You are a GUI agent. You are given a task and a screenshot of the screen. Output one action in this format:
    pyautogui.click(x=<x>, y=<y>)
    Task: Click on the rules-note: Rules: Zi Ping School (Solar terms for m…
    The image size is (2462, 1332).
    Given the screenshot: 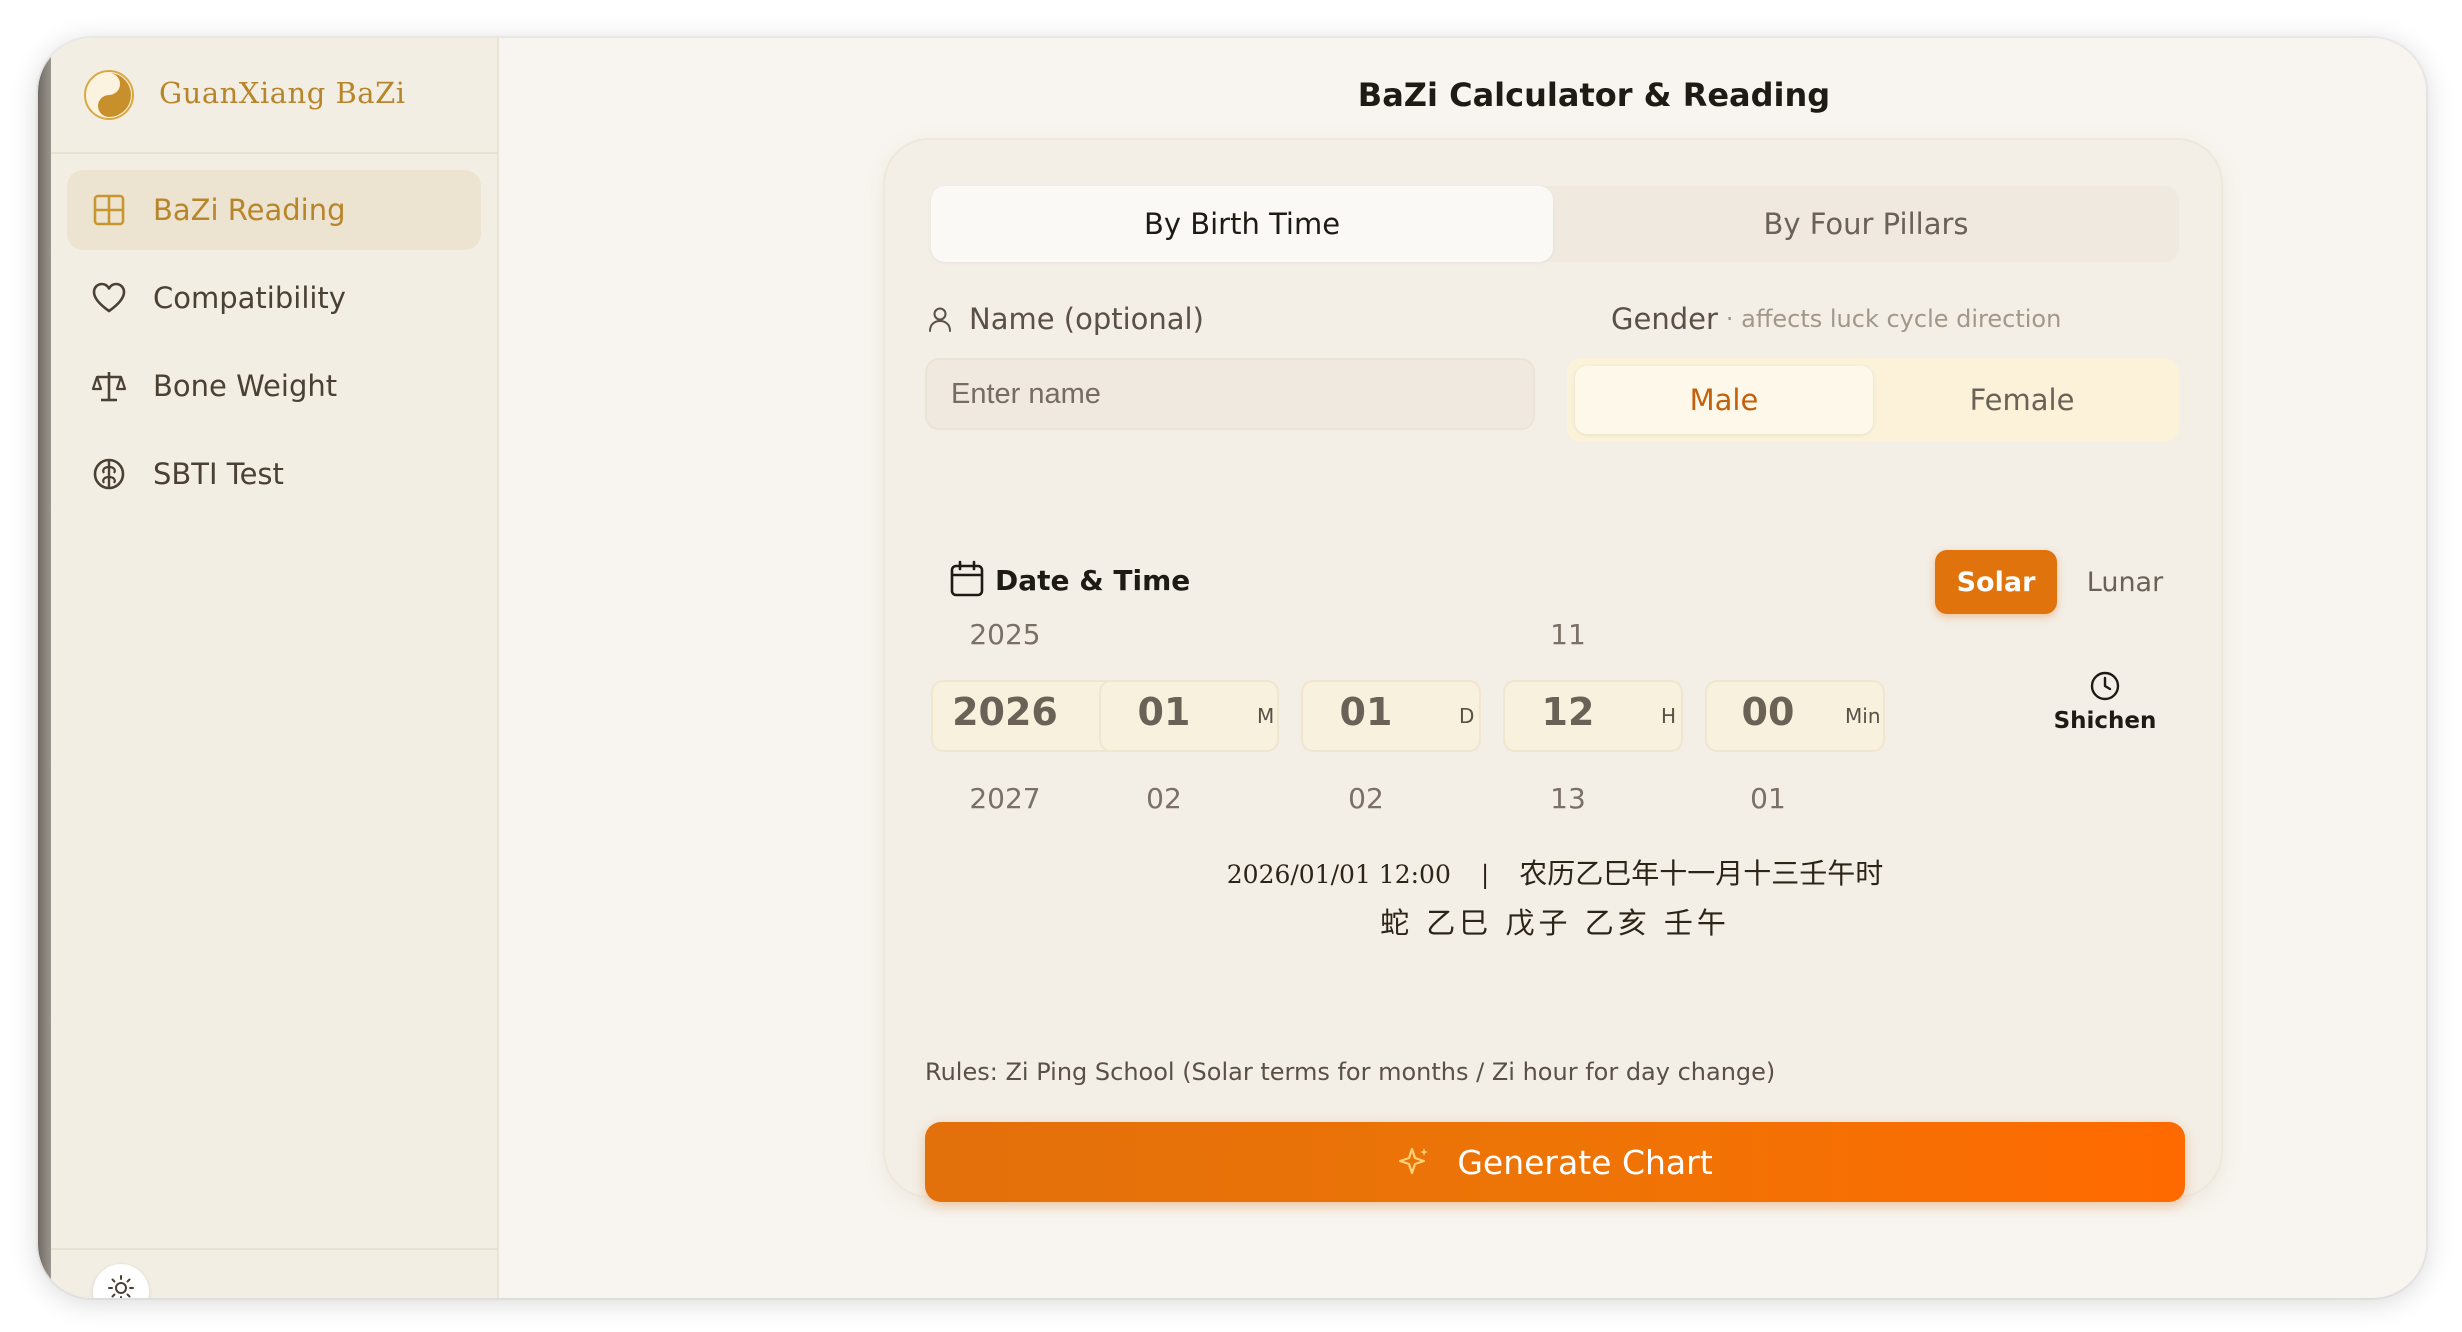 What is the action you would take?
    pyautogui.click(x=1350, y=1072)
    